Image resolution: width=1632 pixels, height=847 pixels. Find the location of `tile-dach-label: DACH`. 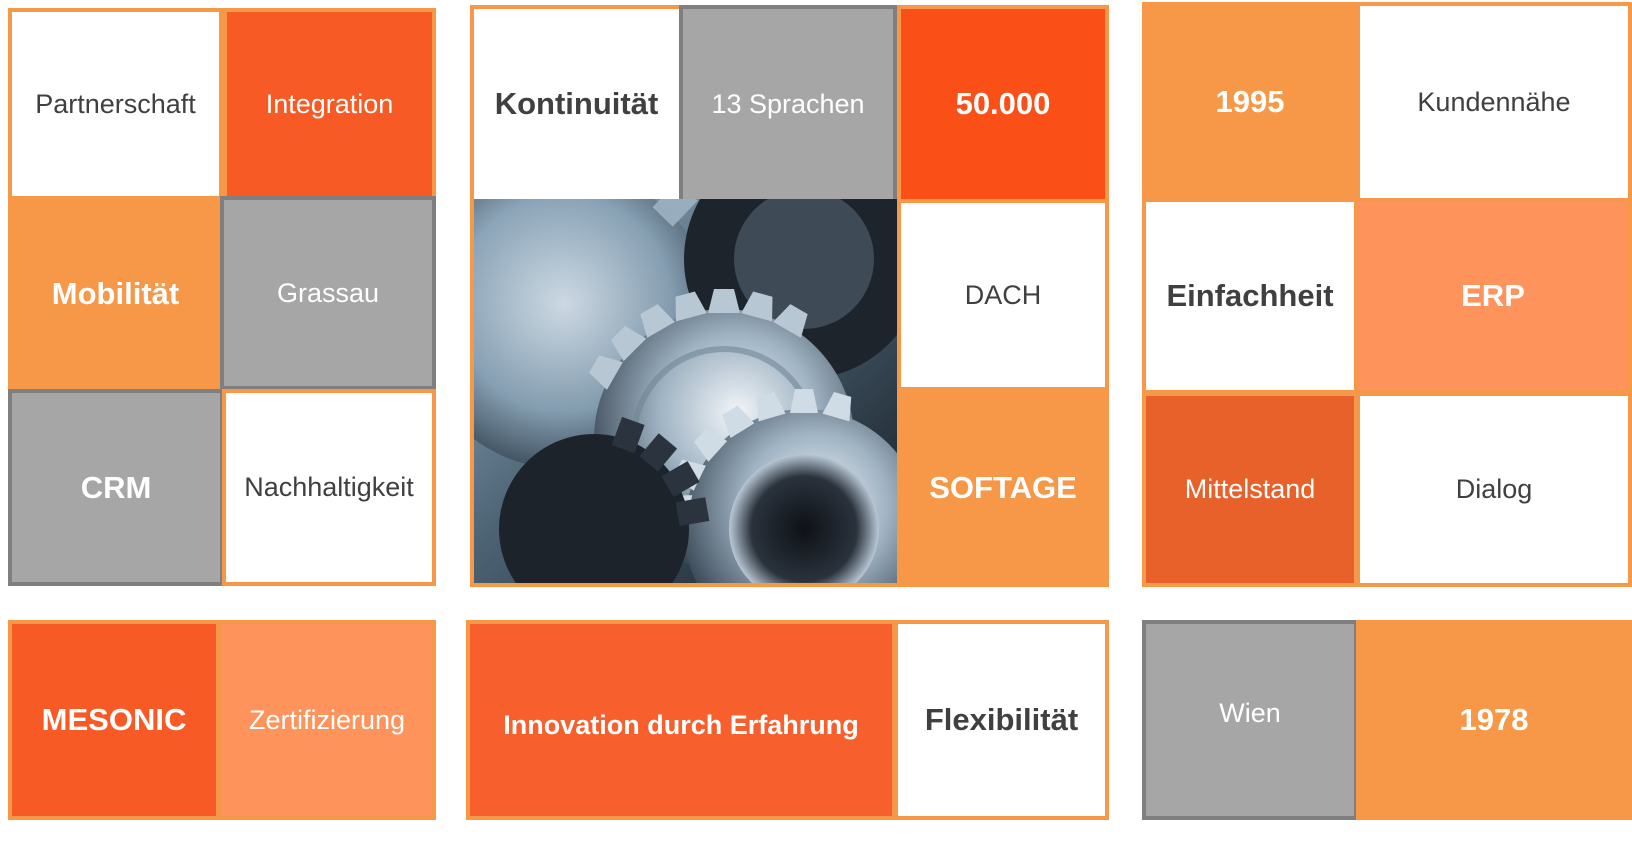

tile-dach-label: DACH is located at coordinates (1003, 294).